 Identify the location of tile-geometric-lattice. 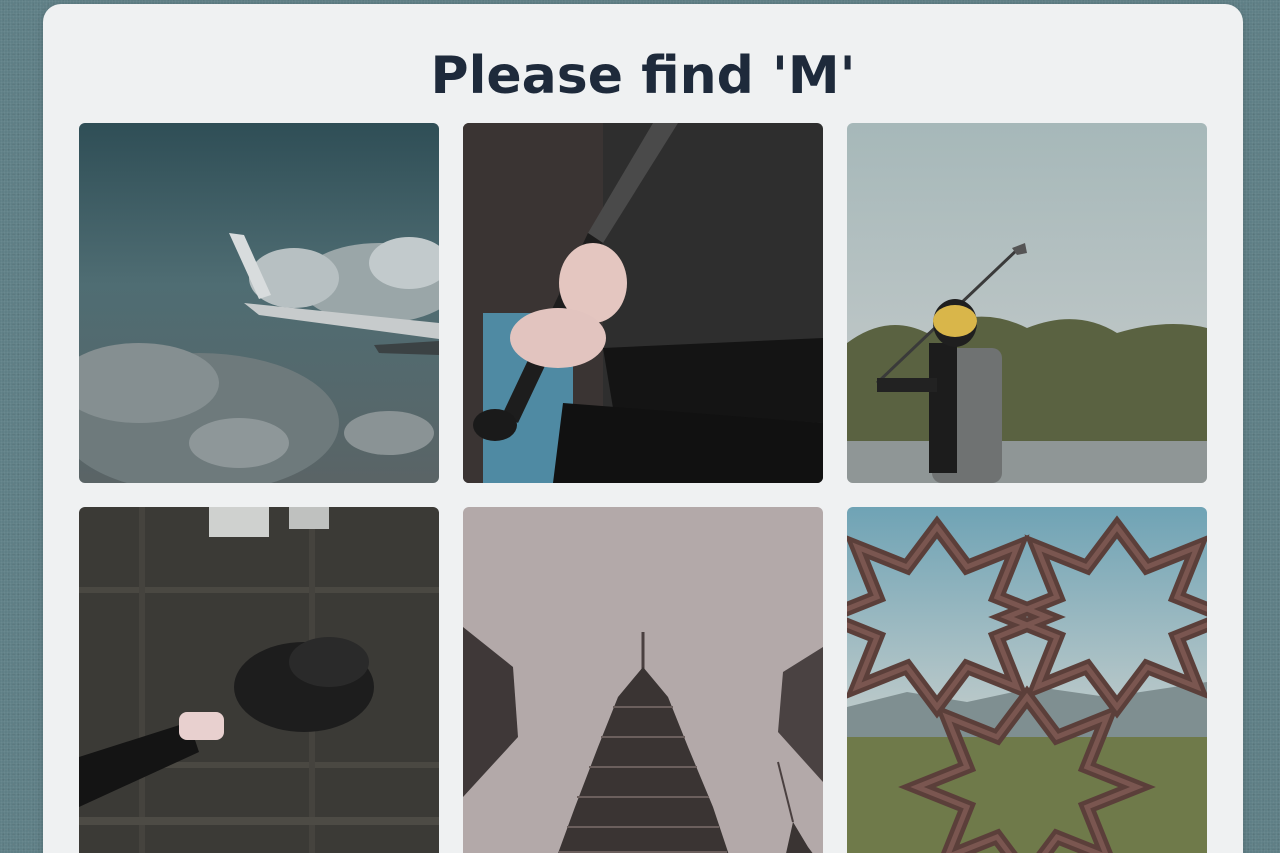
(1027, 680).